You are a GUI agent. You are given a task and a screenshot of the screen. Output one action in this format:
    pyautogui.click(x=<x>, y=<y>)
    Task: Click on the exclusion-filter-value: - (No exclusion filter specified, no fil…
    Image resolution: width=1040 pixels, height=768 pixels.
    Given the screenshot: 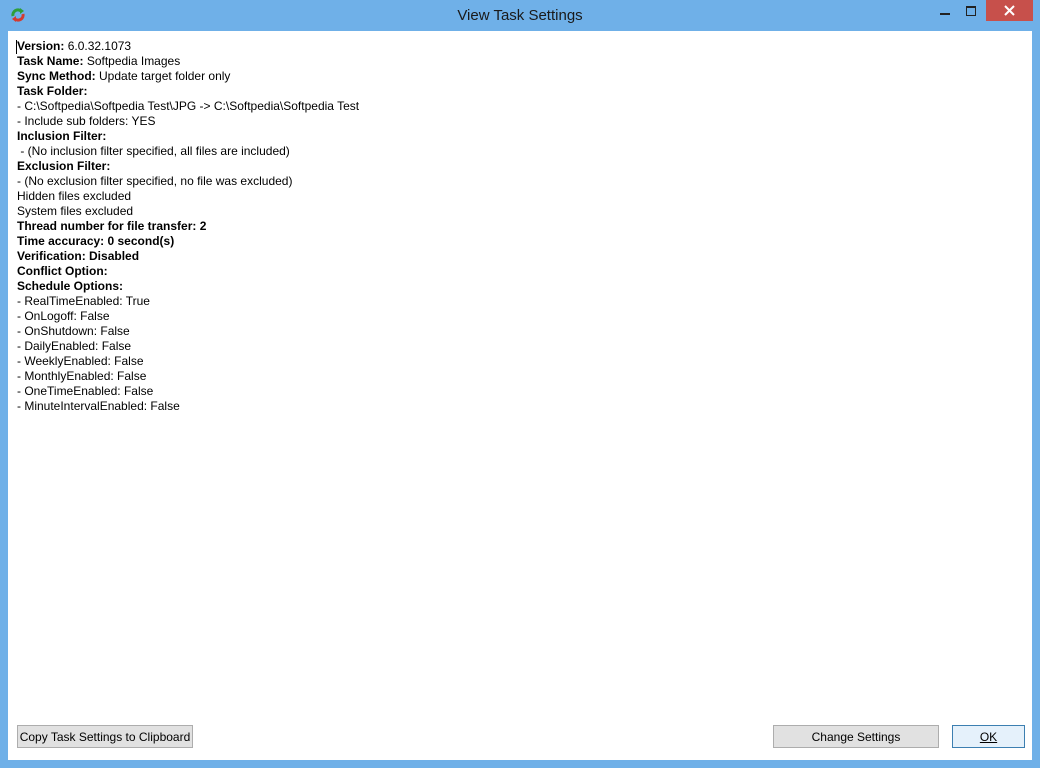 What is the action you would take?
    pyautogui.click(x=155, y=181)
    